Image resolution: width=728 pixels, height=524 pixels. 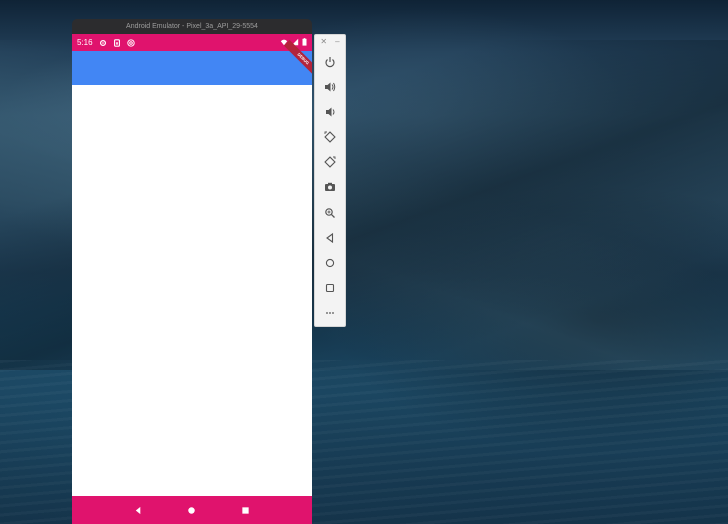 I want to click on toolbar-overview-button, so click(x=330, y=288).